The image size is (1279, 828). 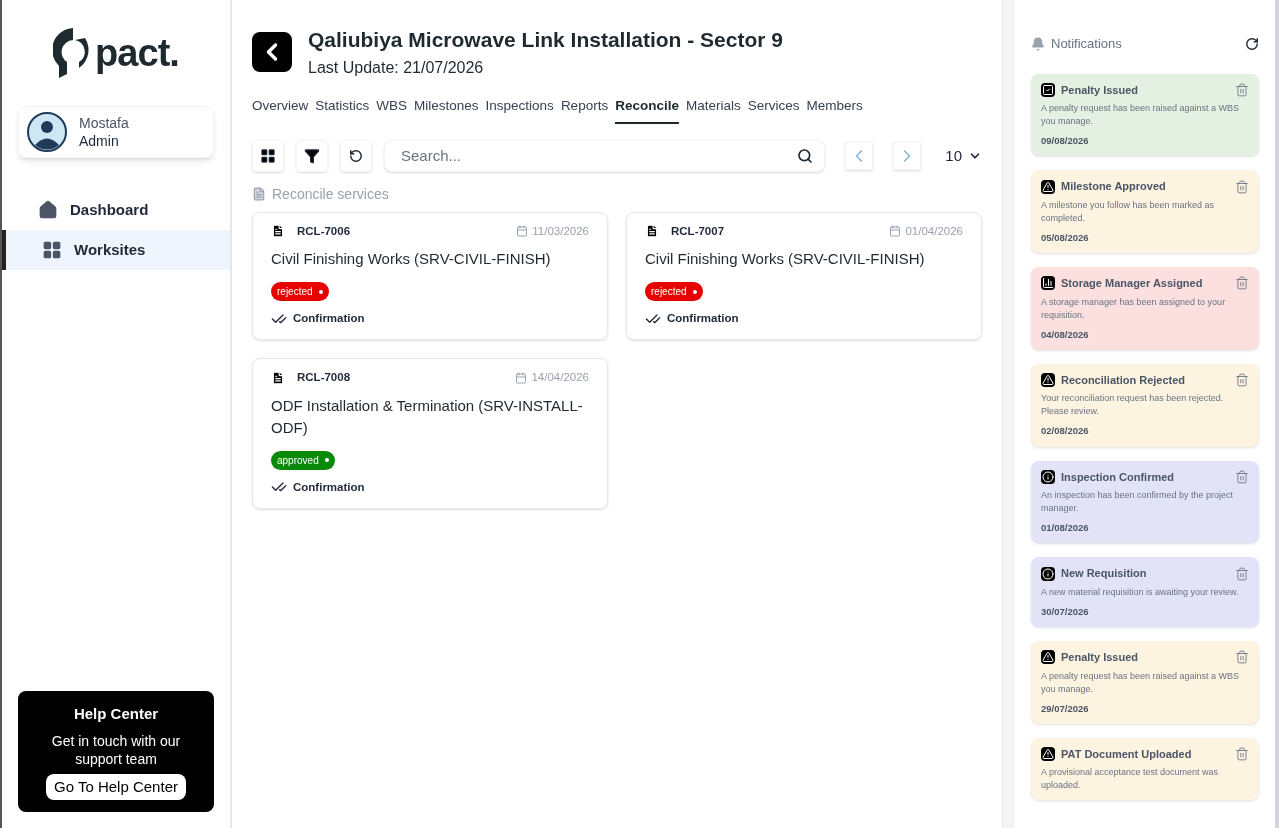 What do you see at coordinates (1134, 308) in the screenshot?
I see `notification-text: A storage manager has been assigned to your requisition.` at bounding box center [1134, 308].